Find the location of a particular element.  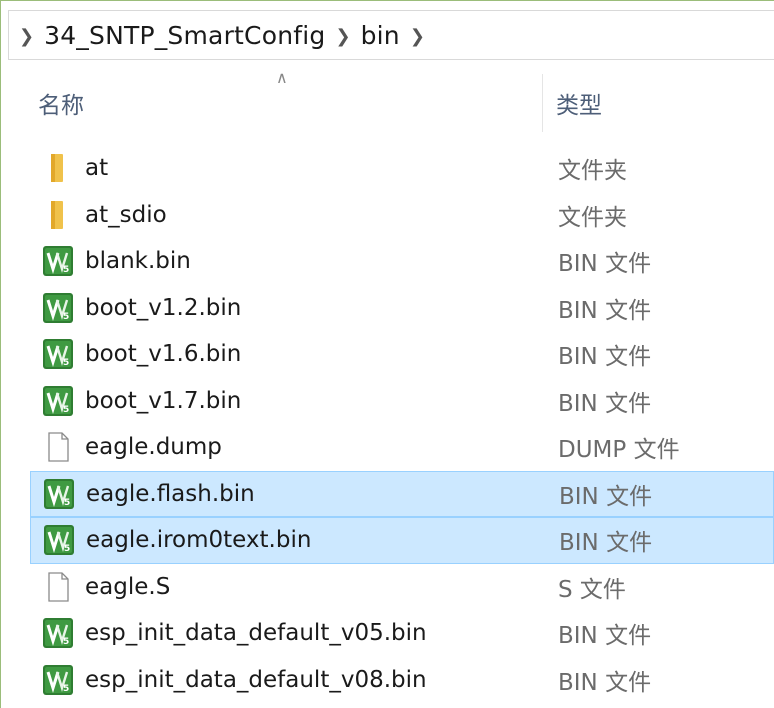

file-name: at_sdio is located at coordinates (126, 214).